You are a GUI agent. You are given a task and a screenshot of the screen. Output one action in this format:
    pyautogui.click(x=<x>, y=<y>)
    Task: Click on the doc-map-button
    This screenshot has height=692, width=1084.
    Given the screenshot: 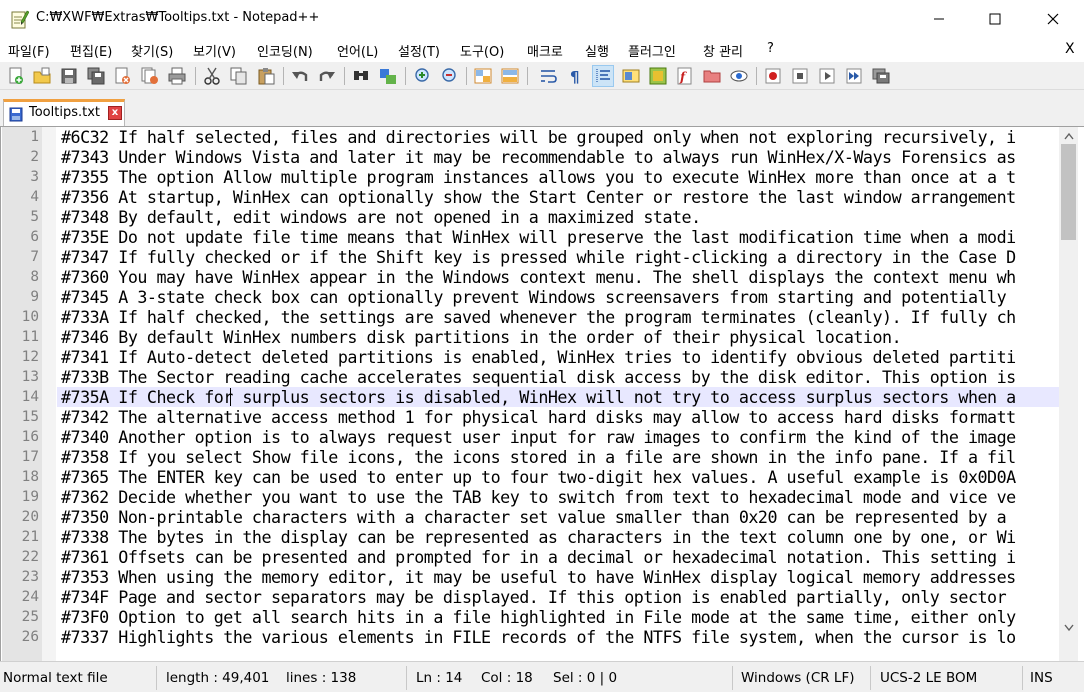 What is the action you would take?
    pyautogui.click(x=631, y=76)
    